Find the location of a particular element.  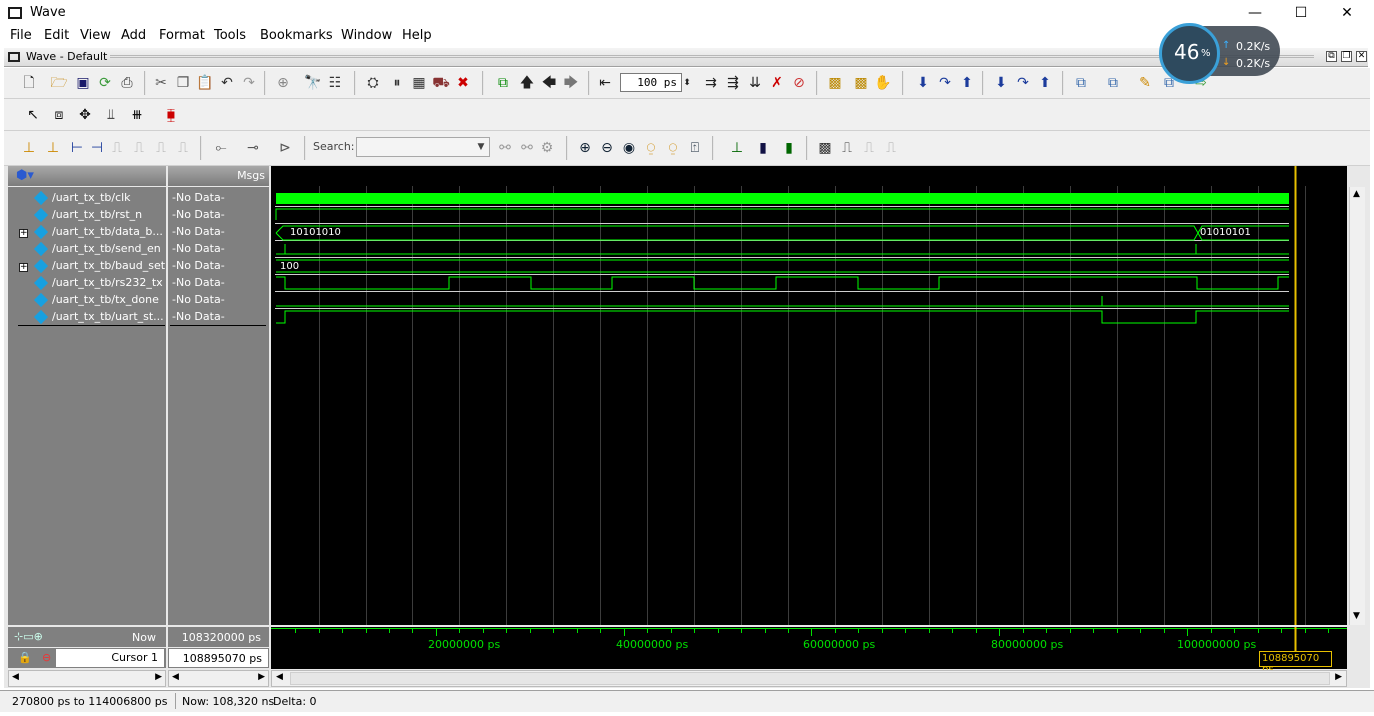

subwindow-close-icon: ✕ is located at coordinates (1361, 56).